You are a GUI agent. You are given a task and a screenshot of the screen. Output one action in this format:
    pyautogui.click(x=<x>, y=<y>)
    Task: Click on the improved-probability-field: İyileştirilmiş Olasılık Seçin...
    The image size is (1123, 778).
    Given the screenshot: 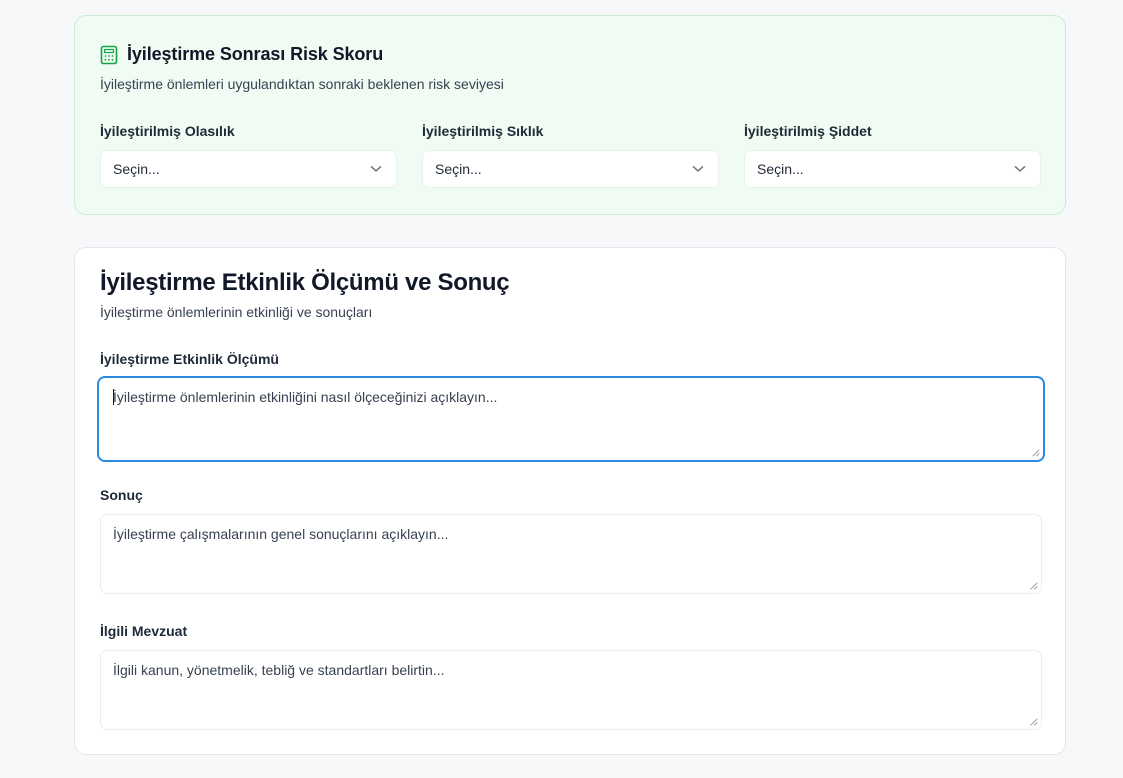 What is the action you would take?
    pyautogui.click(x=248, y=155)
    